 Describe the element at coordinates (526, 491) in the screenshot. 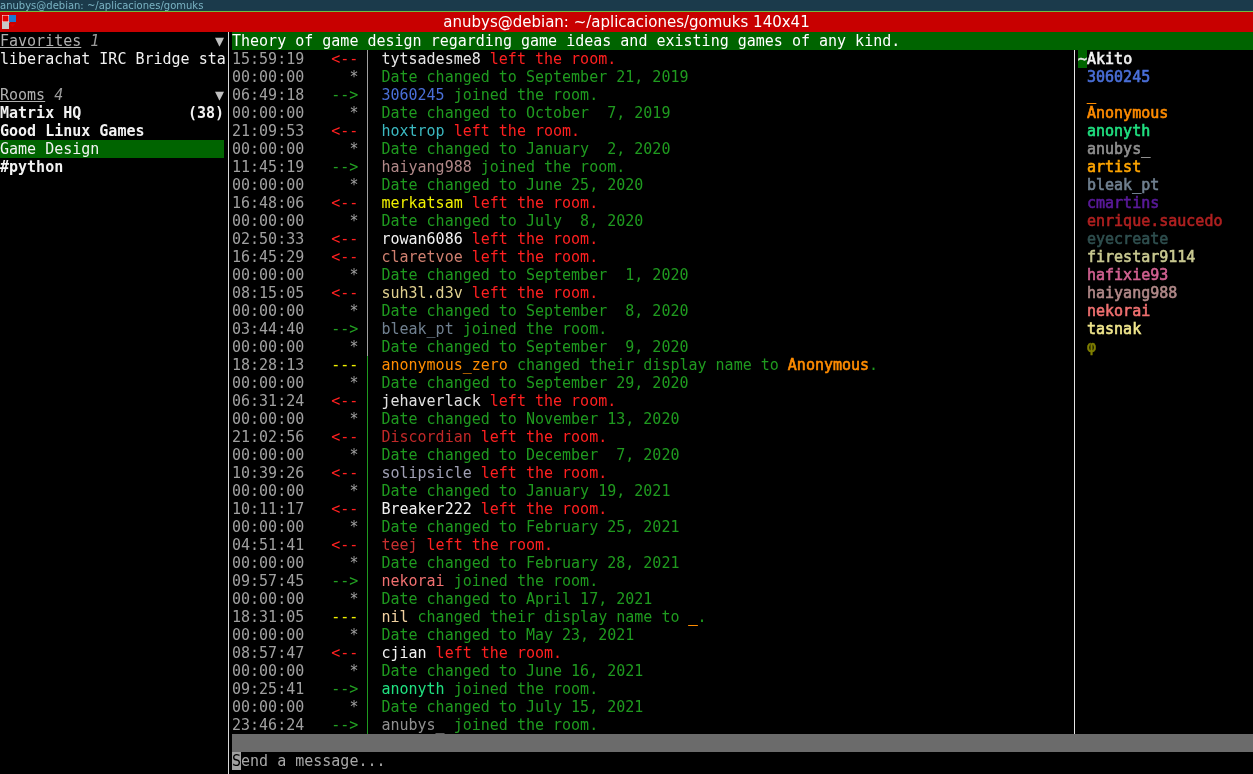

I see `event-text: Date changed to January 19, 2021` at that location.